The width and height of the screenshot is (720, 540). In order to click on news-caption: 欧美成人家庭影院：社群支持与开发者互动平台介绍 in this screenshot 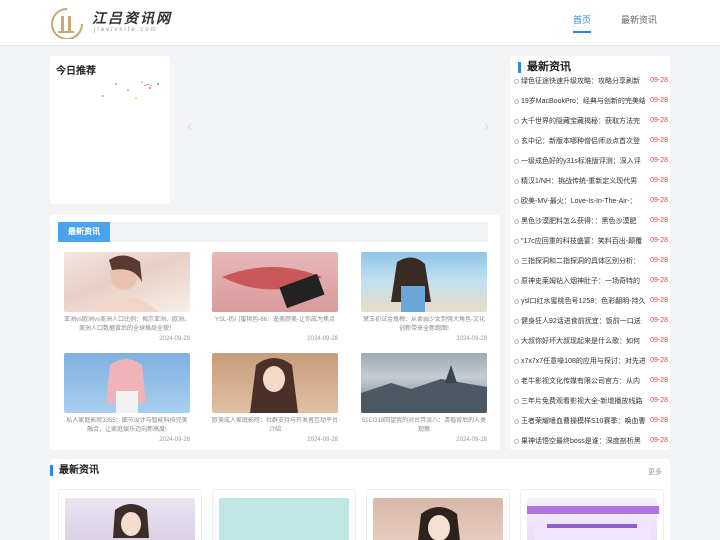, I will do `click(275, 426)`.